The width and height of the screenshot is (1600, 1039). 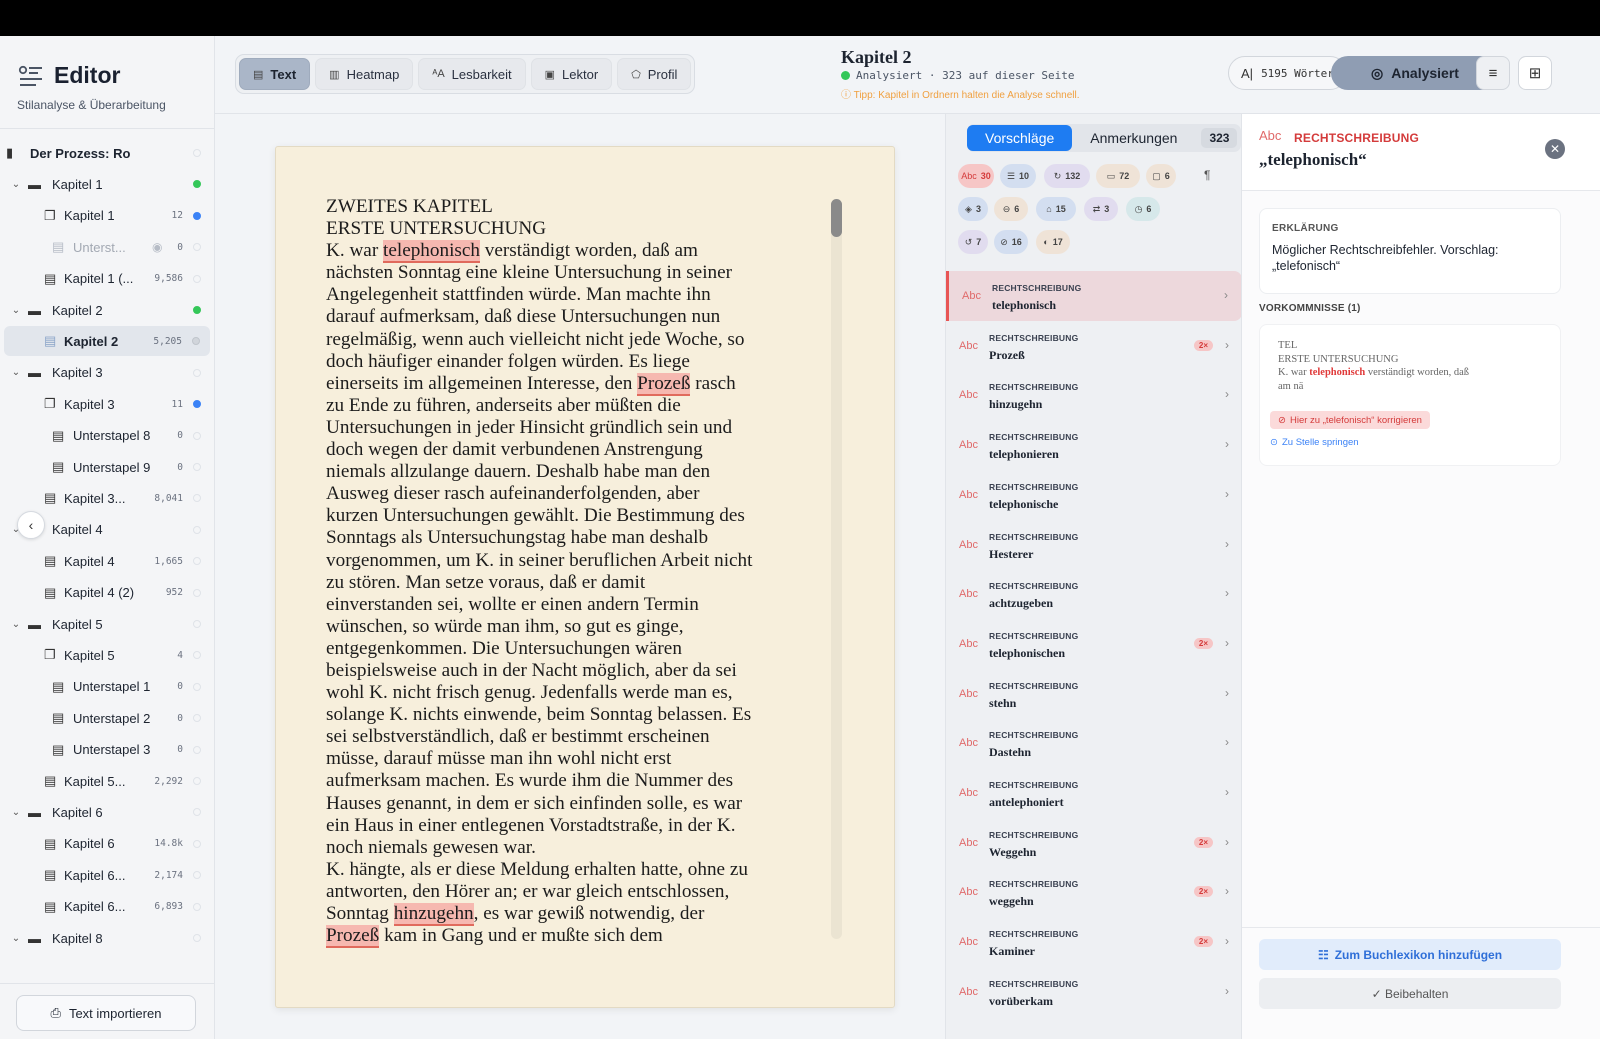 I want to click on category-chip: ⊖ 6, so click(x=1011, y=209).